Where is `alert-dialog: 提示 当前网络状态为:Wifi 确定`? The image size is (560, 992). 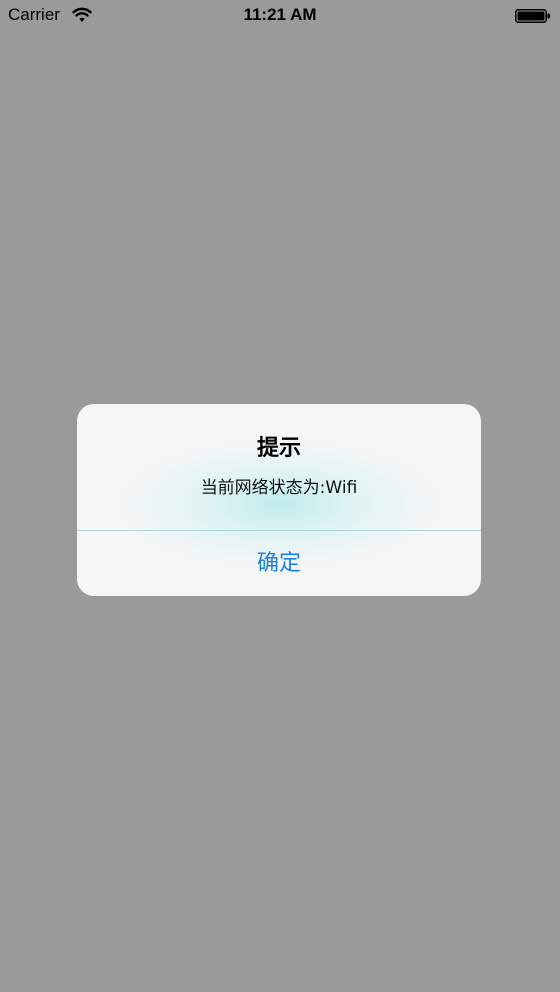
alert-dialog: 提示 当前网络状态为:Wifi 确定 is located at coordinates (279, 500).